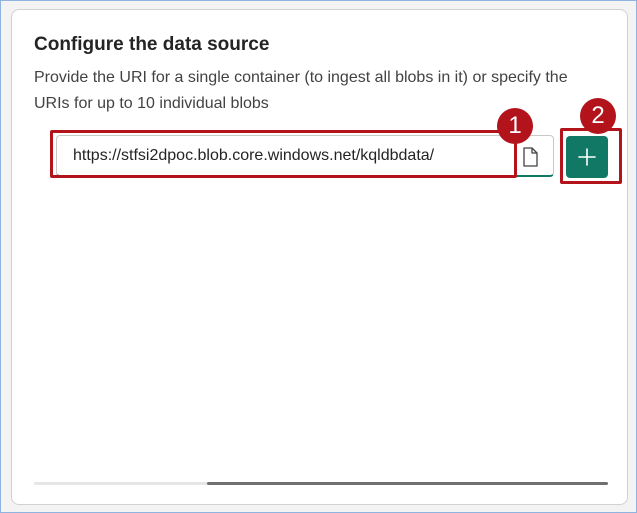  What do you see at coordinates (530, 157) in the screenshot?
I see `document-icon` at bounding box center [530, 157].